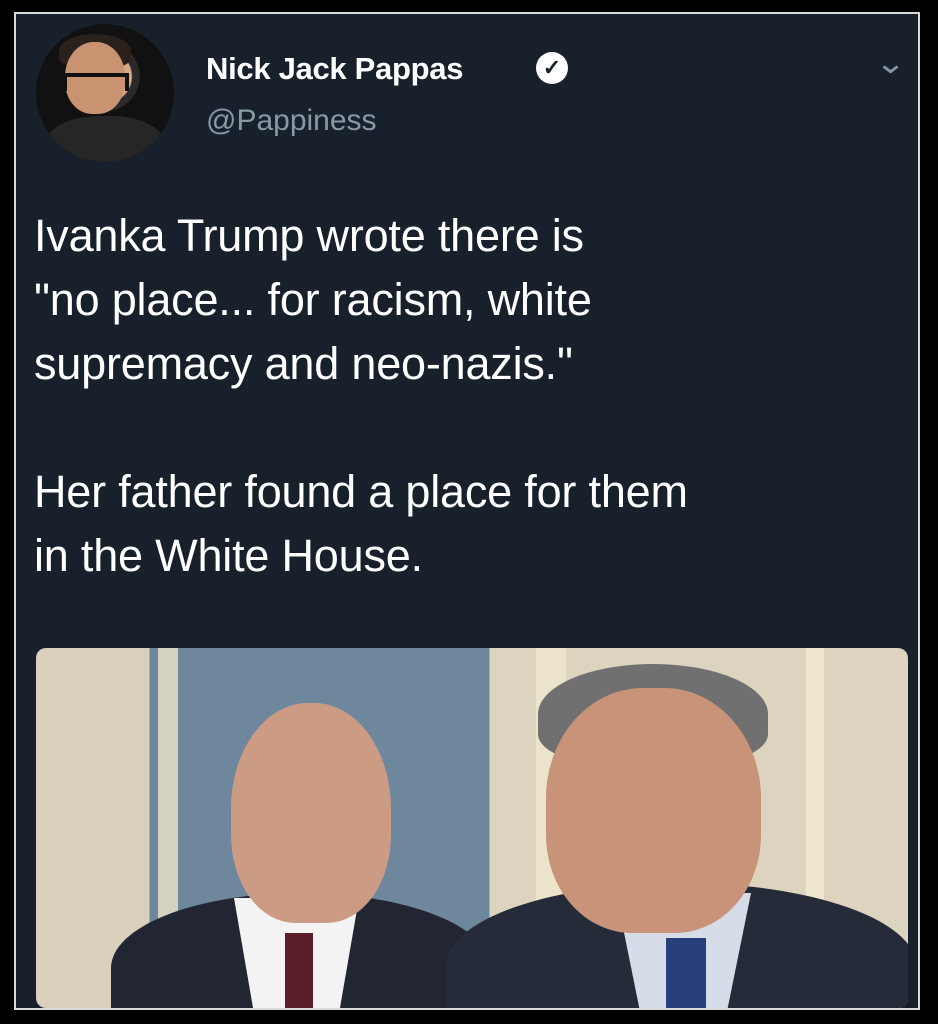 This screenshot has height=1024, width=938. Describe the element at coordinates (890, 63) in the screenshot. I see `chevron-down-icon: ⌄` at that location.